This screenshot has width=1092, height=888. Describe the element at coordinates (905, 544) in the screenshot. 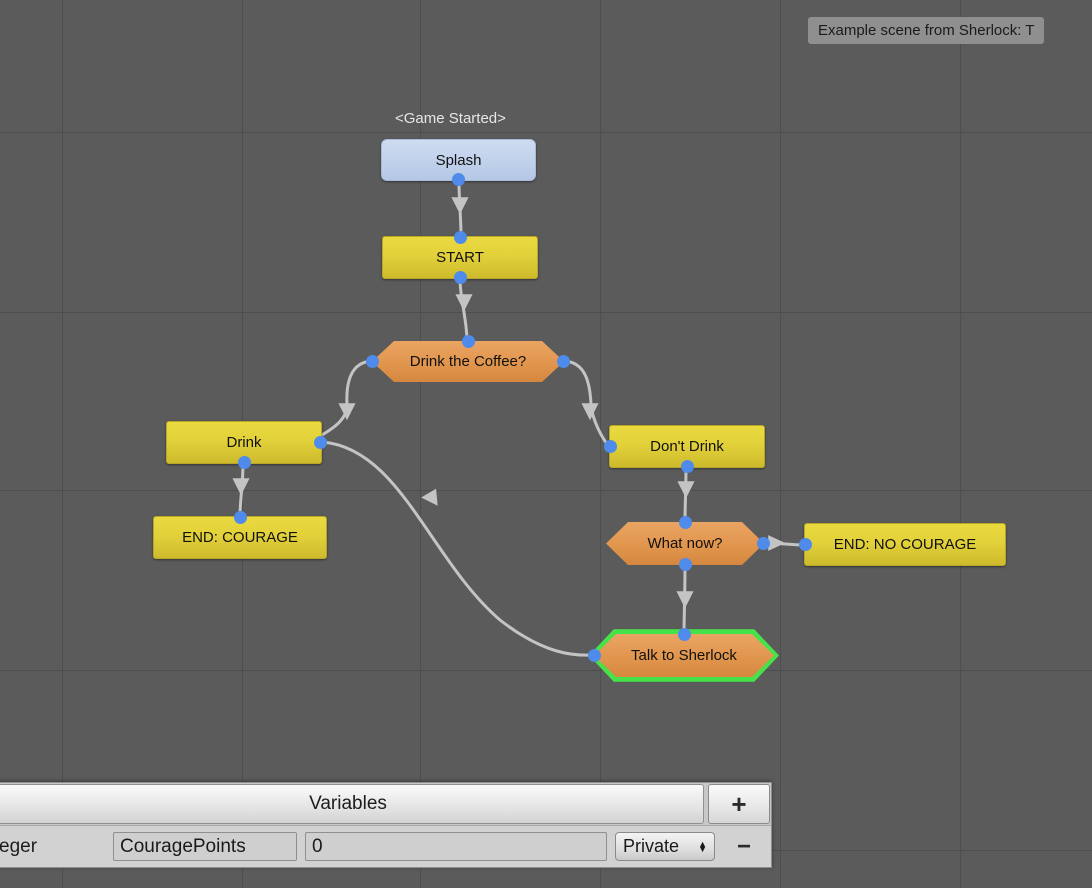

I see `node-label: END: NO COURAGE` at that location.